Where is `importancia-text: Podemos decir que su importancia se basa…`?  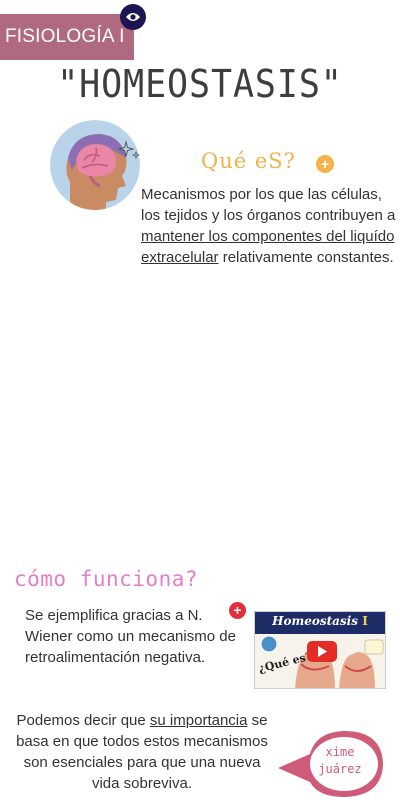
importancia-text: Podemos decir que su importancia se basa… is located at coordinates (142, 752).